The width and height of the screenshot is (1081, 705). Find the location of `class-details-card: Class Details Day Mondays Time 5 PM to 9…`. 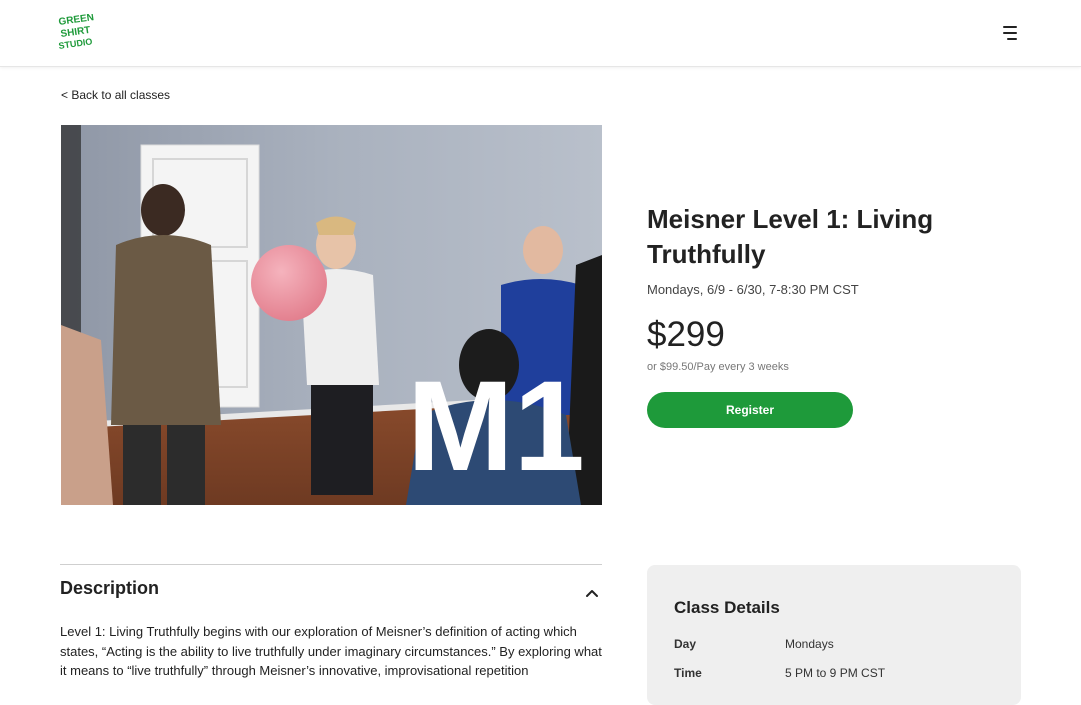

class-details-card: Class Details Day Mondays Time 5 PM to 9… is located at coordinates (834, 635).